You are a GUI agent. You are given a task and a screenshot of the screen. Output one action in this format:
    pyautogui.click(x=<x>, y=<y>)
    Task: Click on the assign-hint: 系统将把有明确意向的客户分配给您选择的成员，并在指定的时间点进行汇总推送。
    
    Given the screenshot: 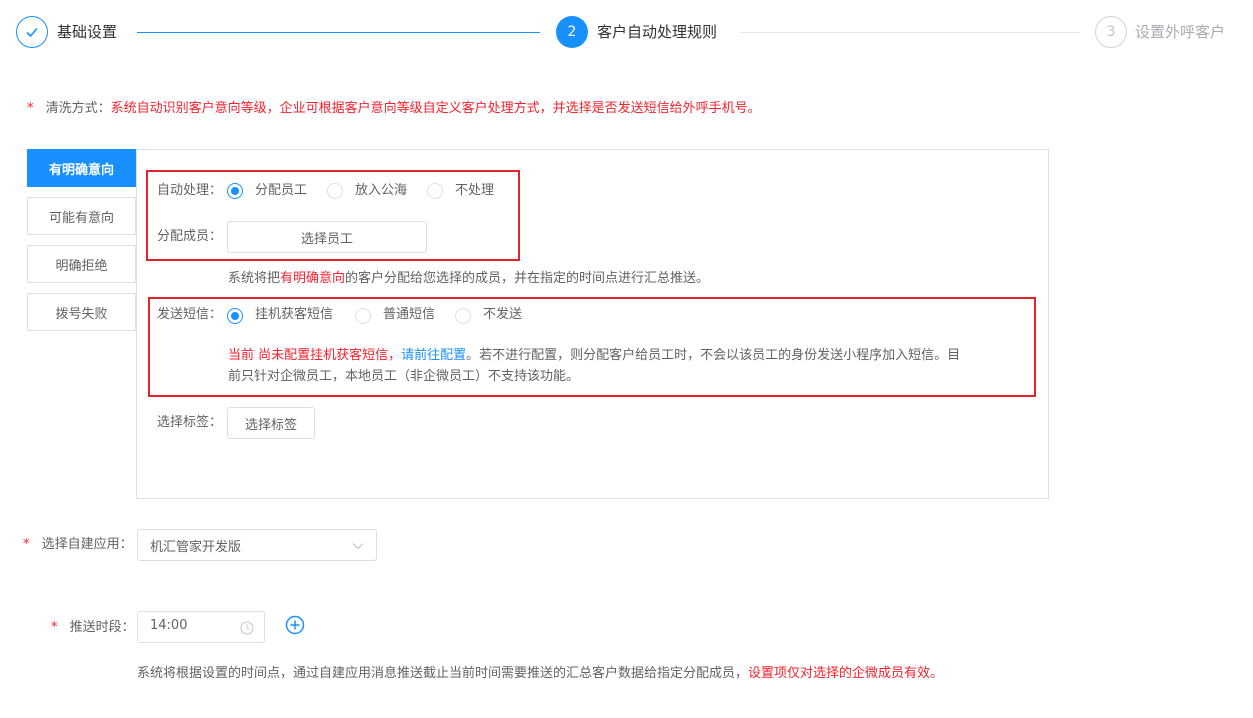 What is the action you would take?
    pyautogui.click(x=468, y=279)
    